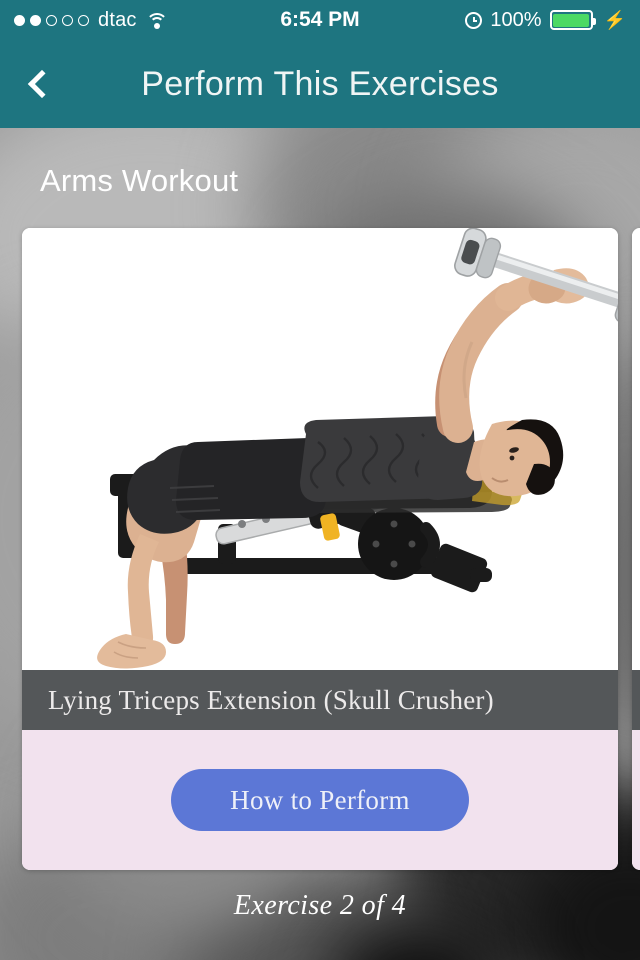  Describe the element at coordinates (516, 19) in the screenshot. I see `battery-percent-label: 100%` at that location.